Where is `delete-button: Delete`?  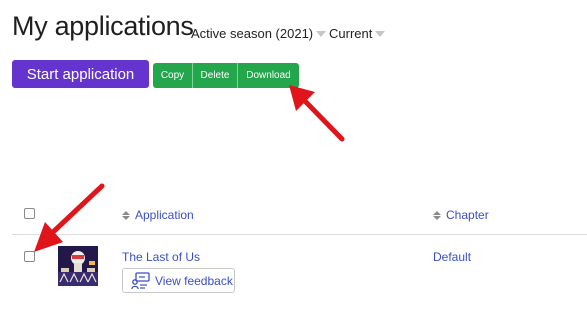 delete-button: Delete is located at coordinates (214, 75).